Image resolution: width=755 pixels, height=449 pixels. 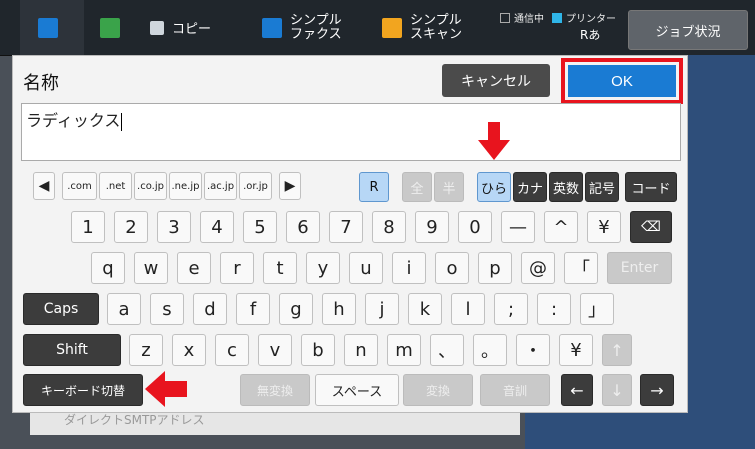 I want to click on backspace-key: ⌫, so click(x=651, y=227).